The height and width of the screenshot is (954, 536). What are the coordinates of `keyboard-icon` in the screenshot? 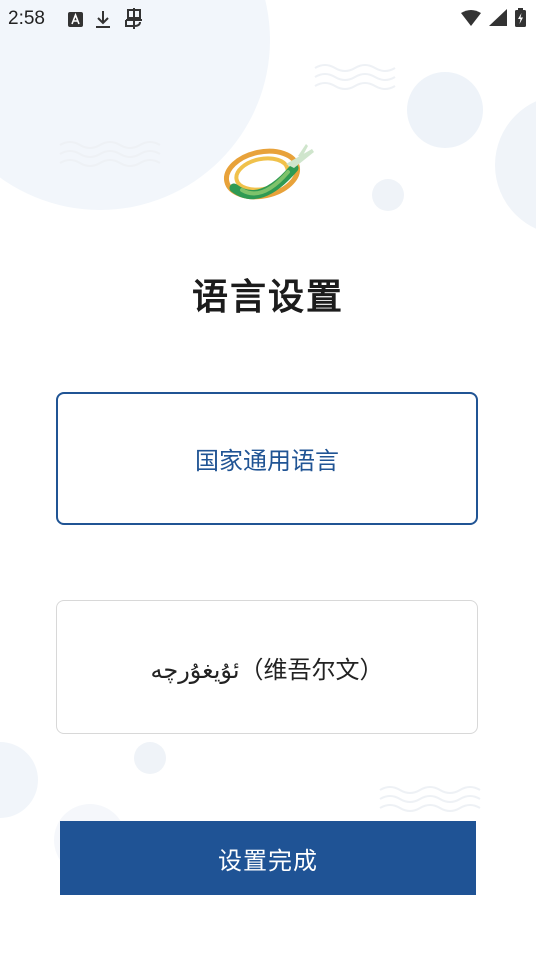 It's located at (75, 19).